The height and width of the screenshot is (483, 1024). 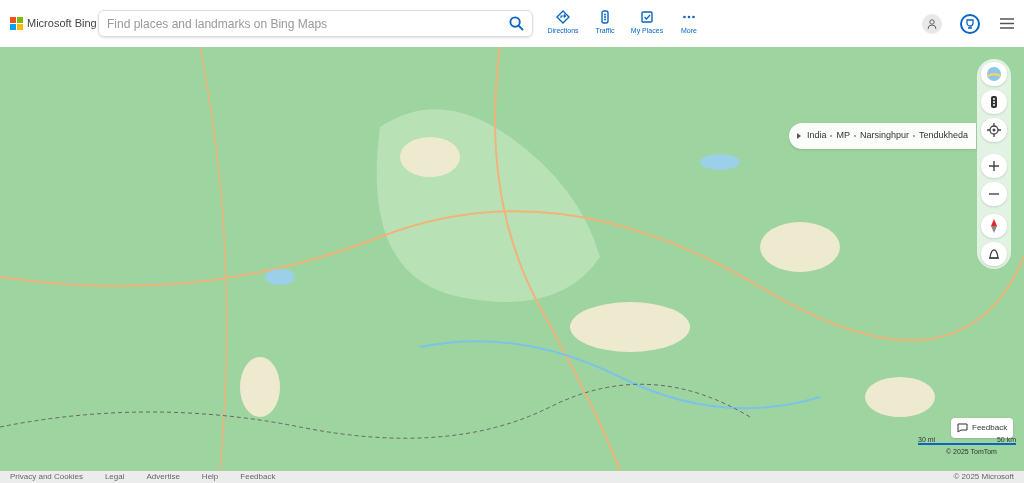 I want to click on footer-link: Help, so click(x=210, y=477).